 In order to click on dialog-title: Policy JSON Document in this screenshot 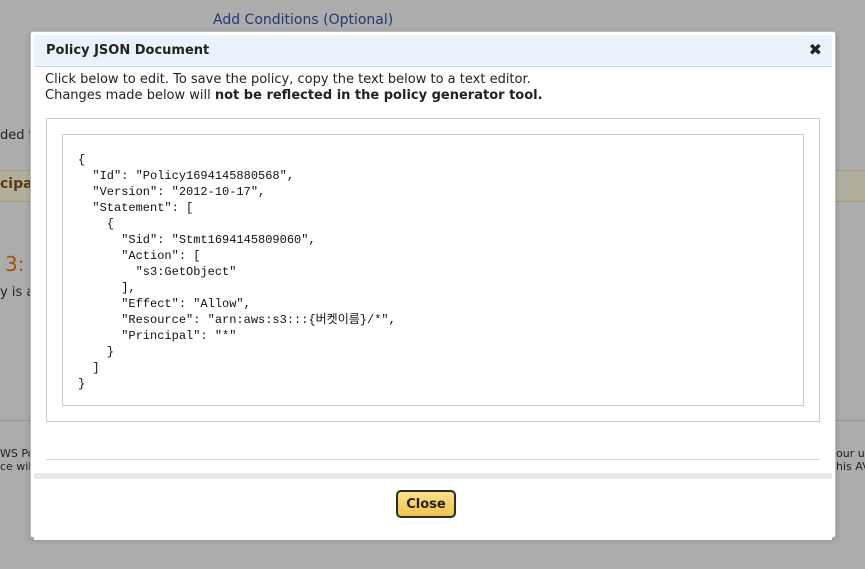, I will do `click(128, 50)`.